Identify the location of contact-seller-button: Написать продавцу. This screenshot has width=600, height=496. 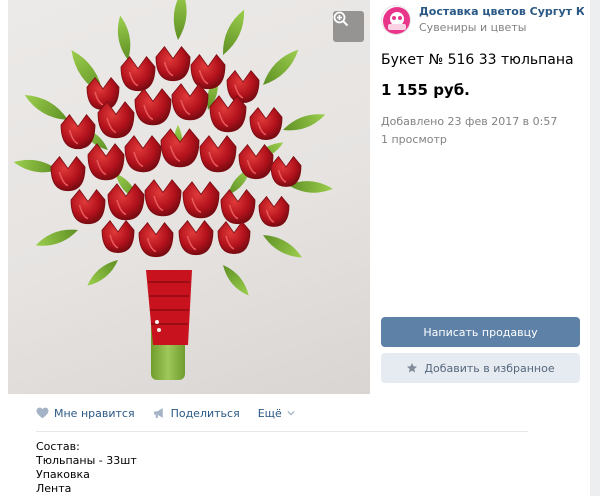
(480, 332).